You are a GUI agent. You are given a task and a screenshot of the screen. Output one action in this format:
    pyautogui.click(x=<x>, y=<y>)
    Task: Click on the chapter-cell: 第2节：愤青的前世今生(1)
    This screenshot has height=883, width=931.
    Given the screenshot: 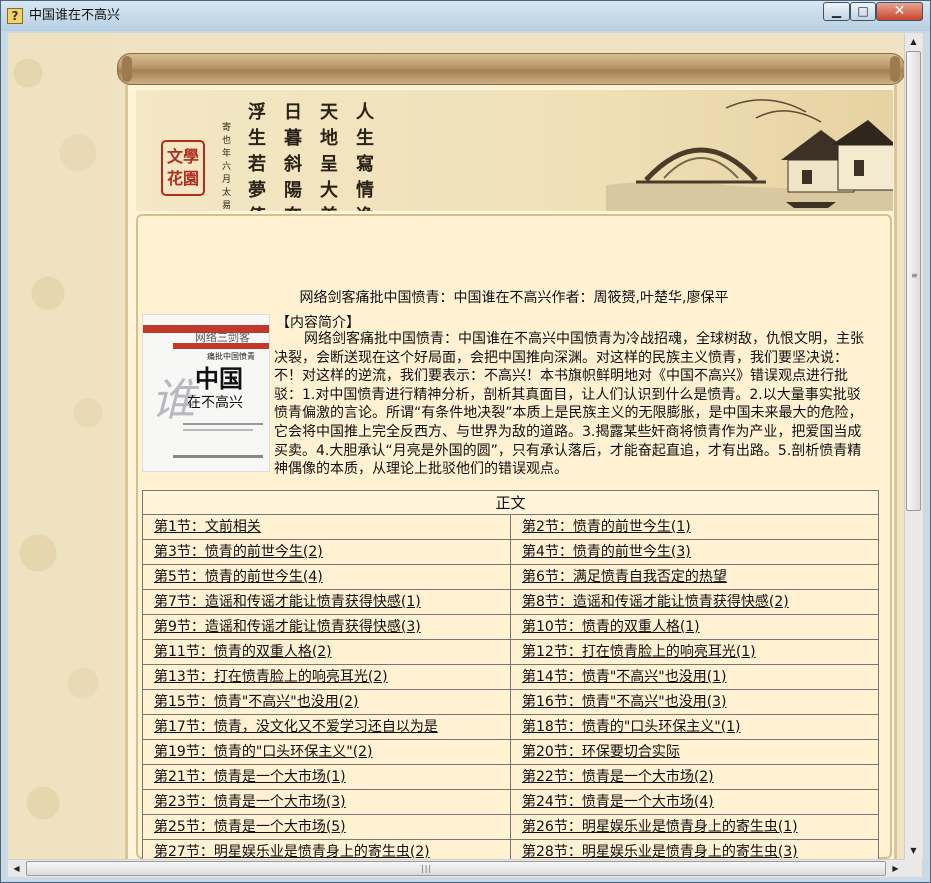 What is the action you would take?
    pyautogui.click(x=694, y=527)
    